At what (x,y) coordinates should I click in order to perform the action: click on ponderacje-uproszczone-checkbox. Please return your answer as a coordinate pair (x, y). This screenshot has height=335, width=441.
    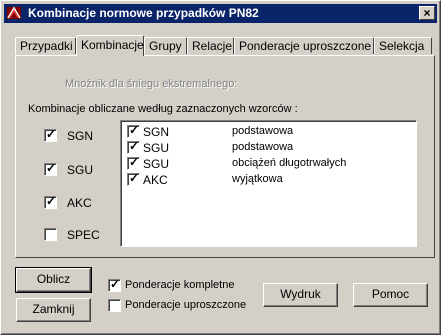
    Looking at the image, I should click on (114, 305).